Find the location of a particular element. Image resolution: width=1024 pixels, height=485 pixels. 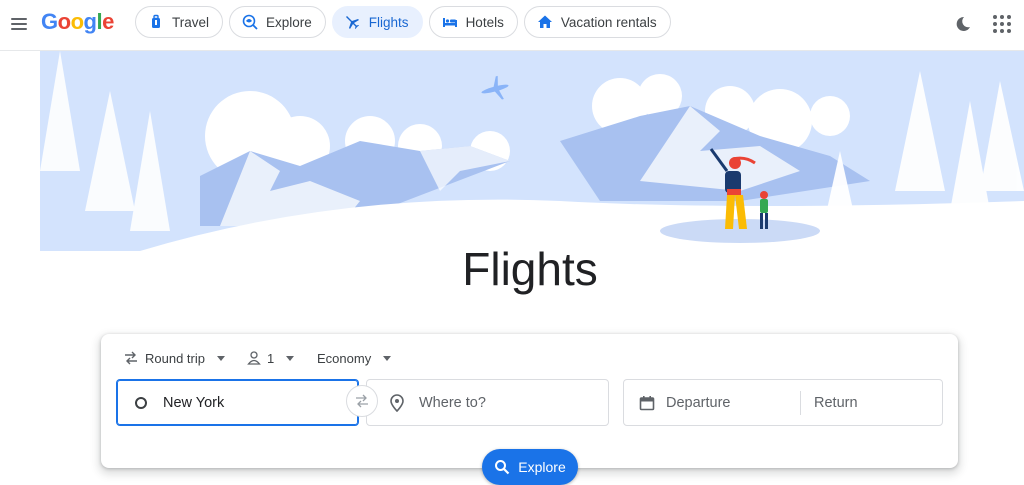

passengers-select: 1 is located at coordinates (271, 358).